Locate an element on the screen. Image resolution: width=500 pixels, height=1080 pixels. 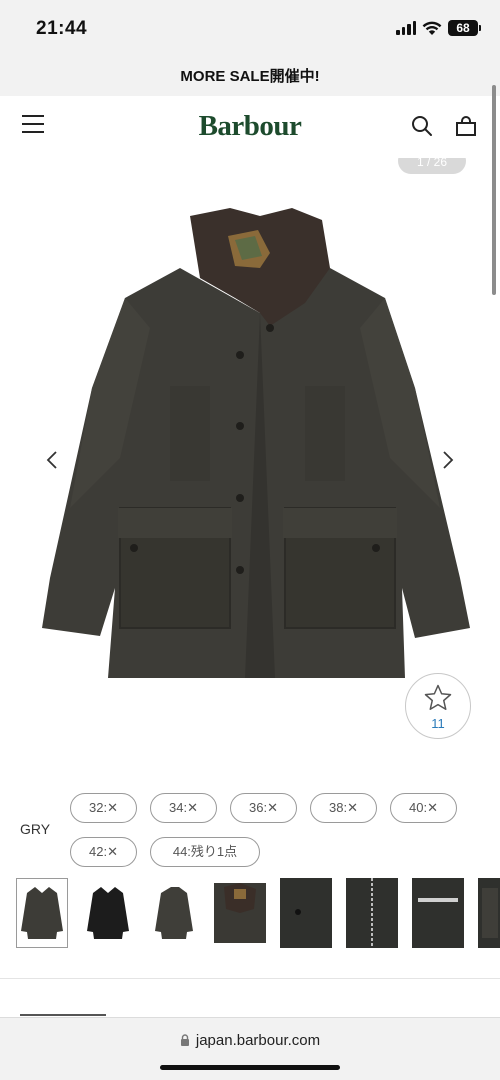
thumbnail-strip is located at coordinates (258, 914).